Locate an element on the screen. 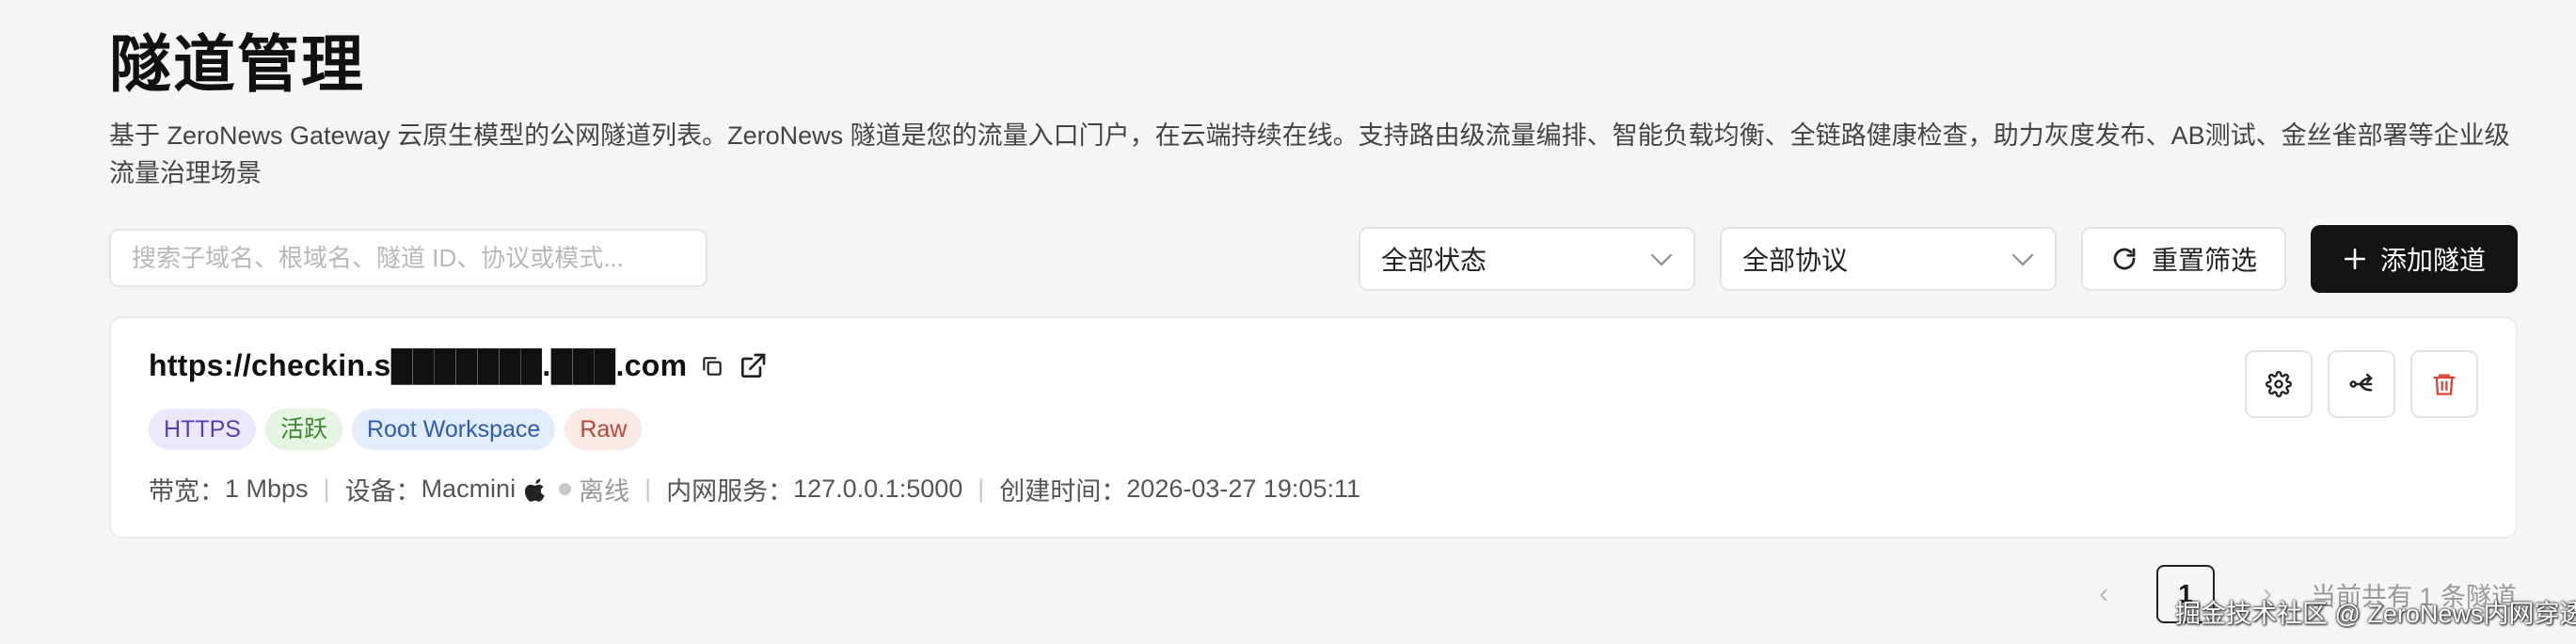  device-label: 设备： is located at coordinates (383, 491).